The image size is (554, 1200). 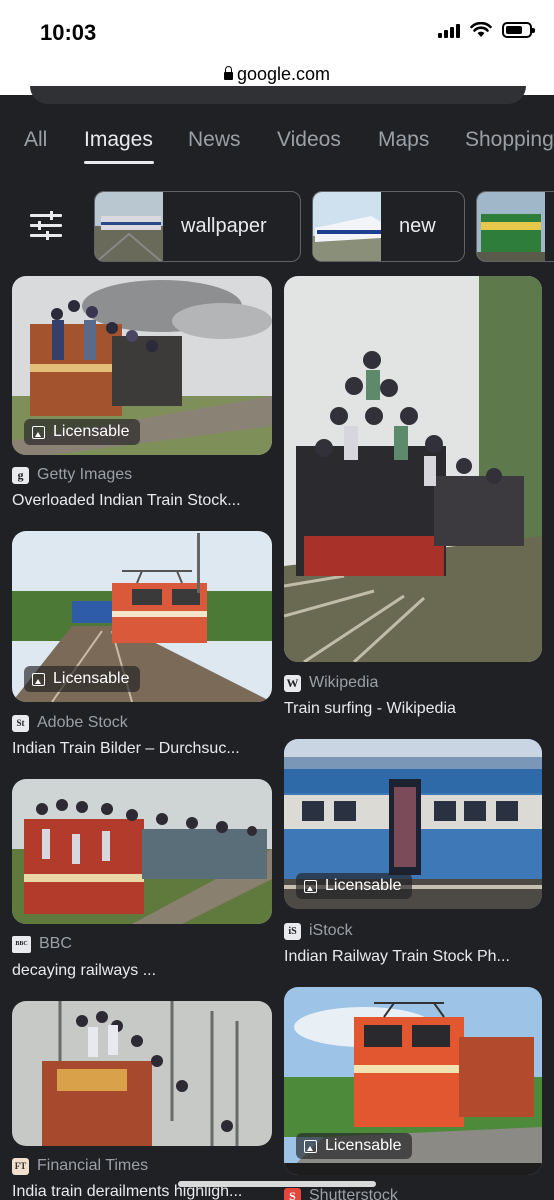 I want to click on tab-images: Images, so click(x=118, y=140).